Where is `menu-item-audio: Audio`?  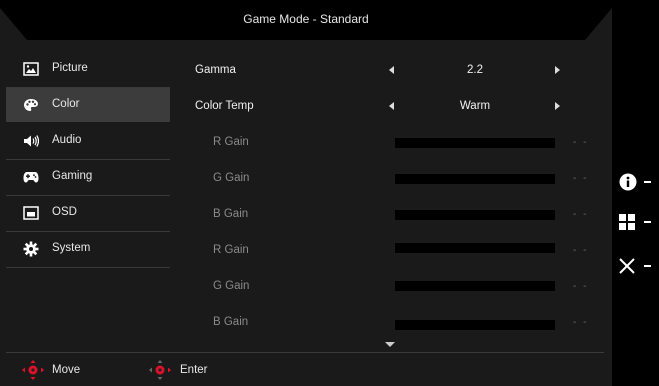 menu-item-audio: Audio is located at coordinates (88, 141).